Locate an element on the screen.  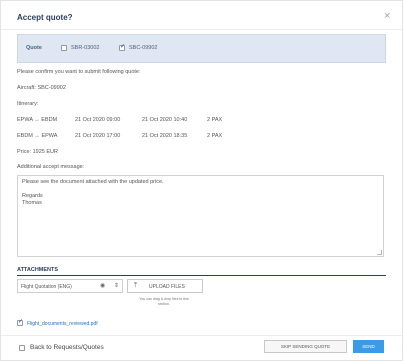
footer-divider is located at coordinates (202, 335).